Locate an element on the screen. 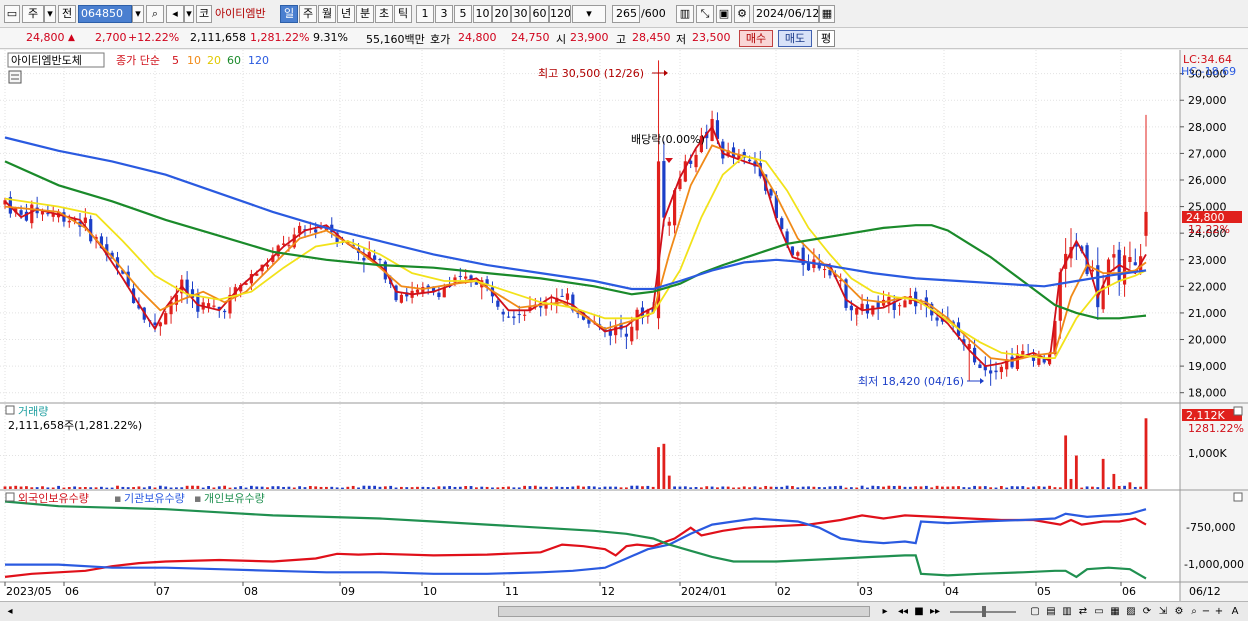 Image resolution: width=1248 pixels, height=621 pixels. rewind-icon: ◂◂ is located at coordinates (903, 611).